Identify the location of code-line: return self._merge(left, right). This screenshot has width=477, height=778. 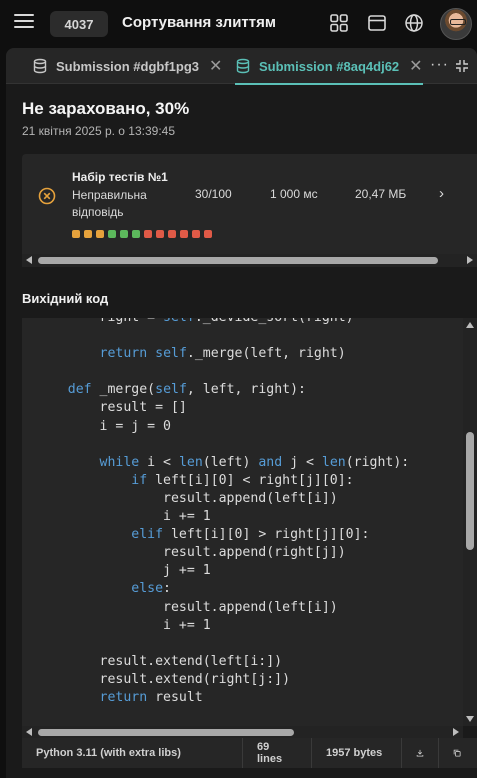
(215, 354).